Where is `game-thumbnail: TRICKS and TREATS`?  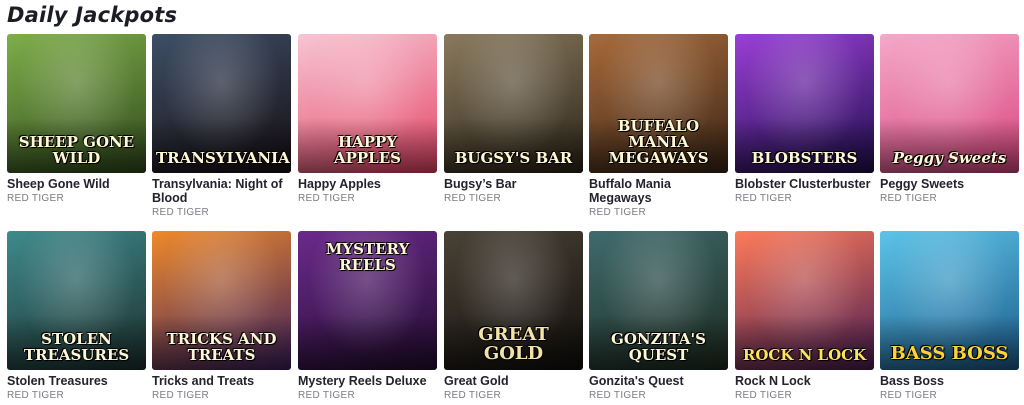
game-thumbnail: TRICKS and TREATS is located at coordinates (221, 300).